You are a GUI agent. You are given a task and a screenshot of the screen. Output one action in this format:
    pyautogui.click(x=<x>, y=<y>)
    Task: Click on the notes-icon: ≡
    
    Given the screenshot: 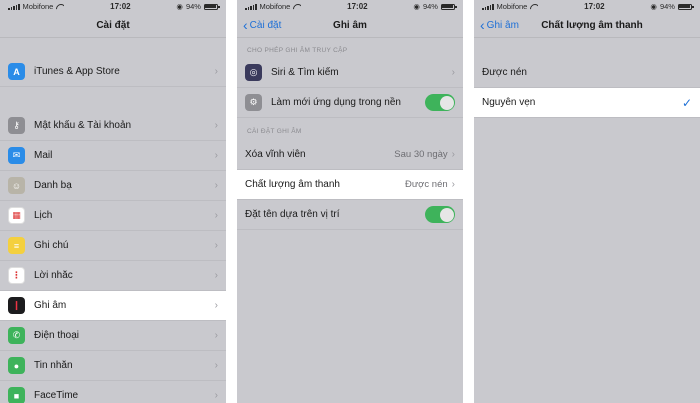 What is the action you would take?
    pyautogui.click(x=16, y=245)
    